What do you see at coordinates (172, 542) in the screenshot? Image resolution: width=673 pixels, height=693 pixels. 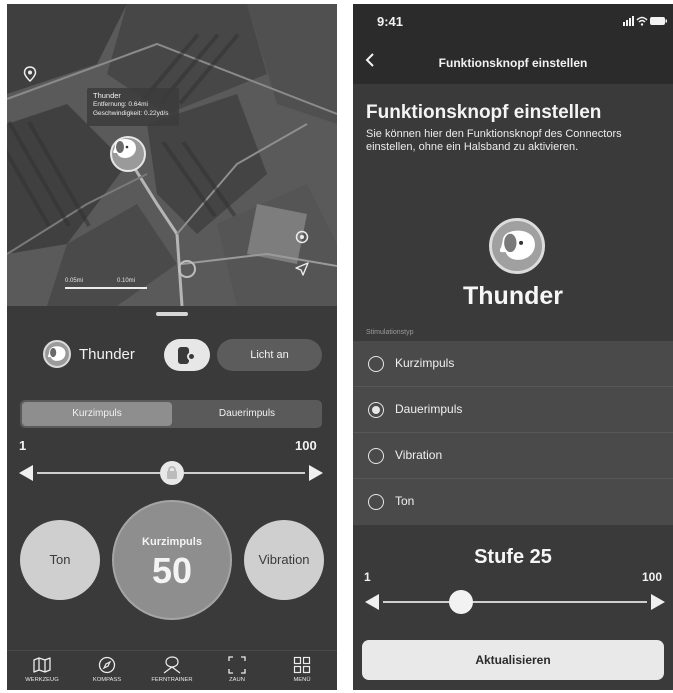 I see `stimulation-button-label: Kurzimpuls` at bounding box center [172, 542].